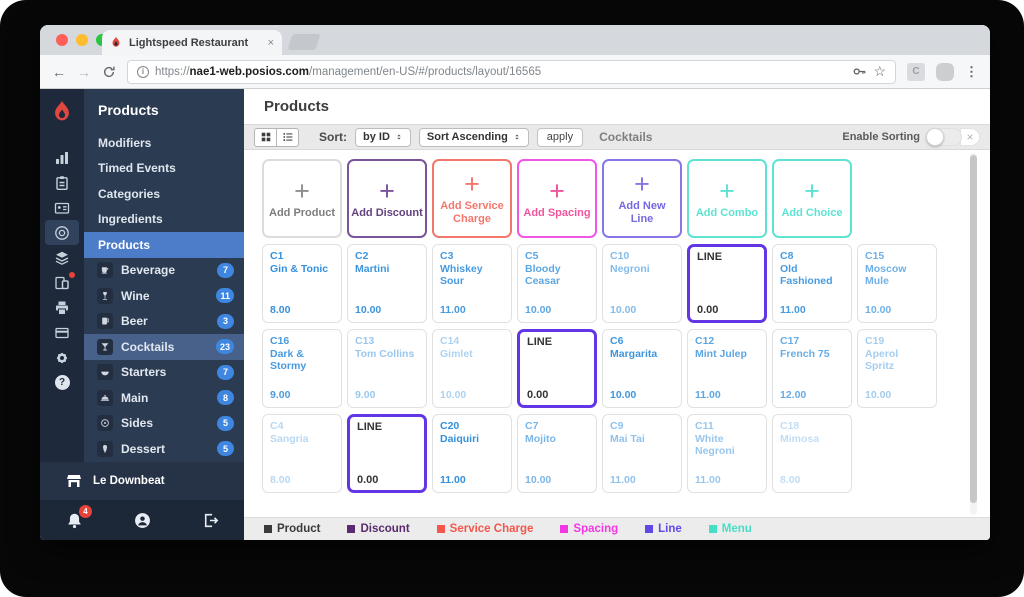  Describe the element at coordinates (164, 271) in the screenshot. I see `sidebar-category-beverage: Beverage 7` at that location.